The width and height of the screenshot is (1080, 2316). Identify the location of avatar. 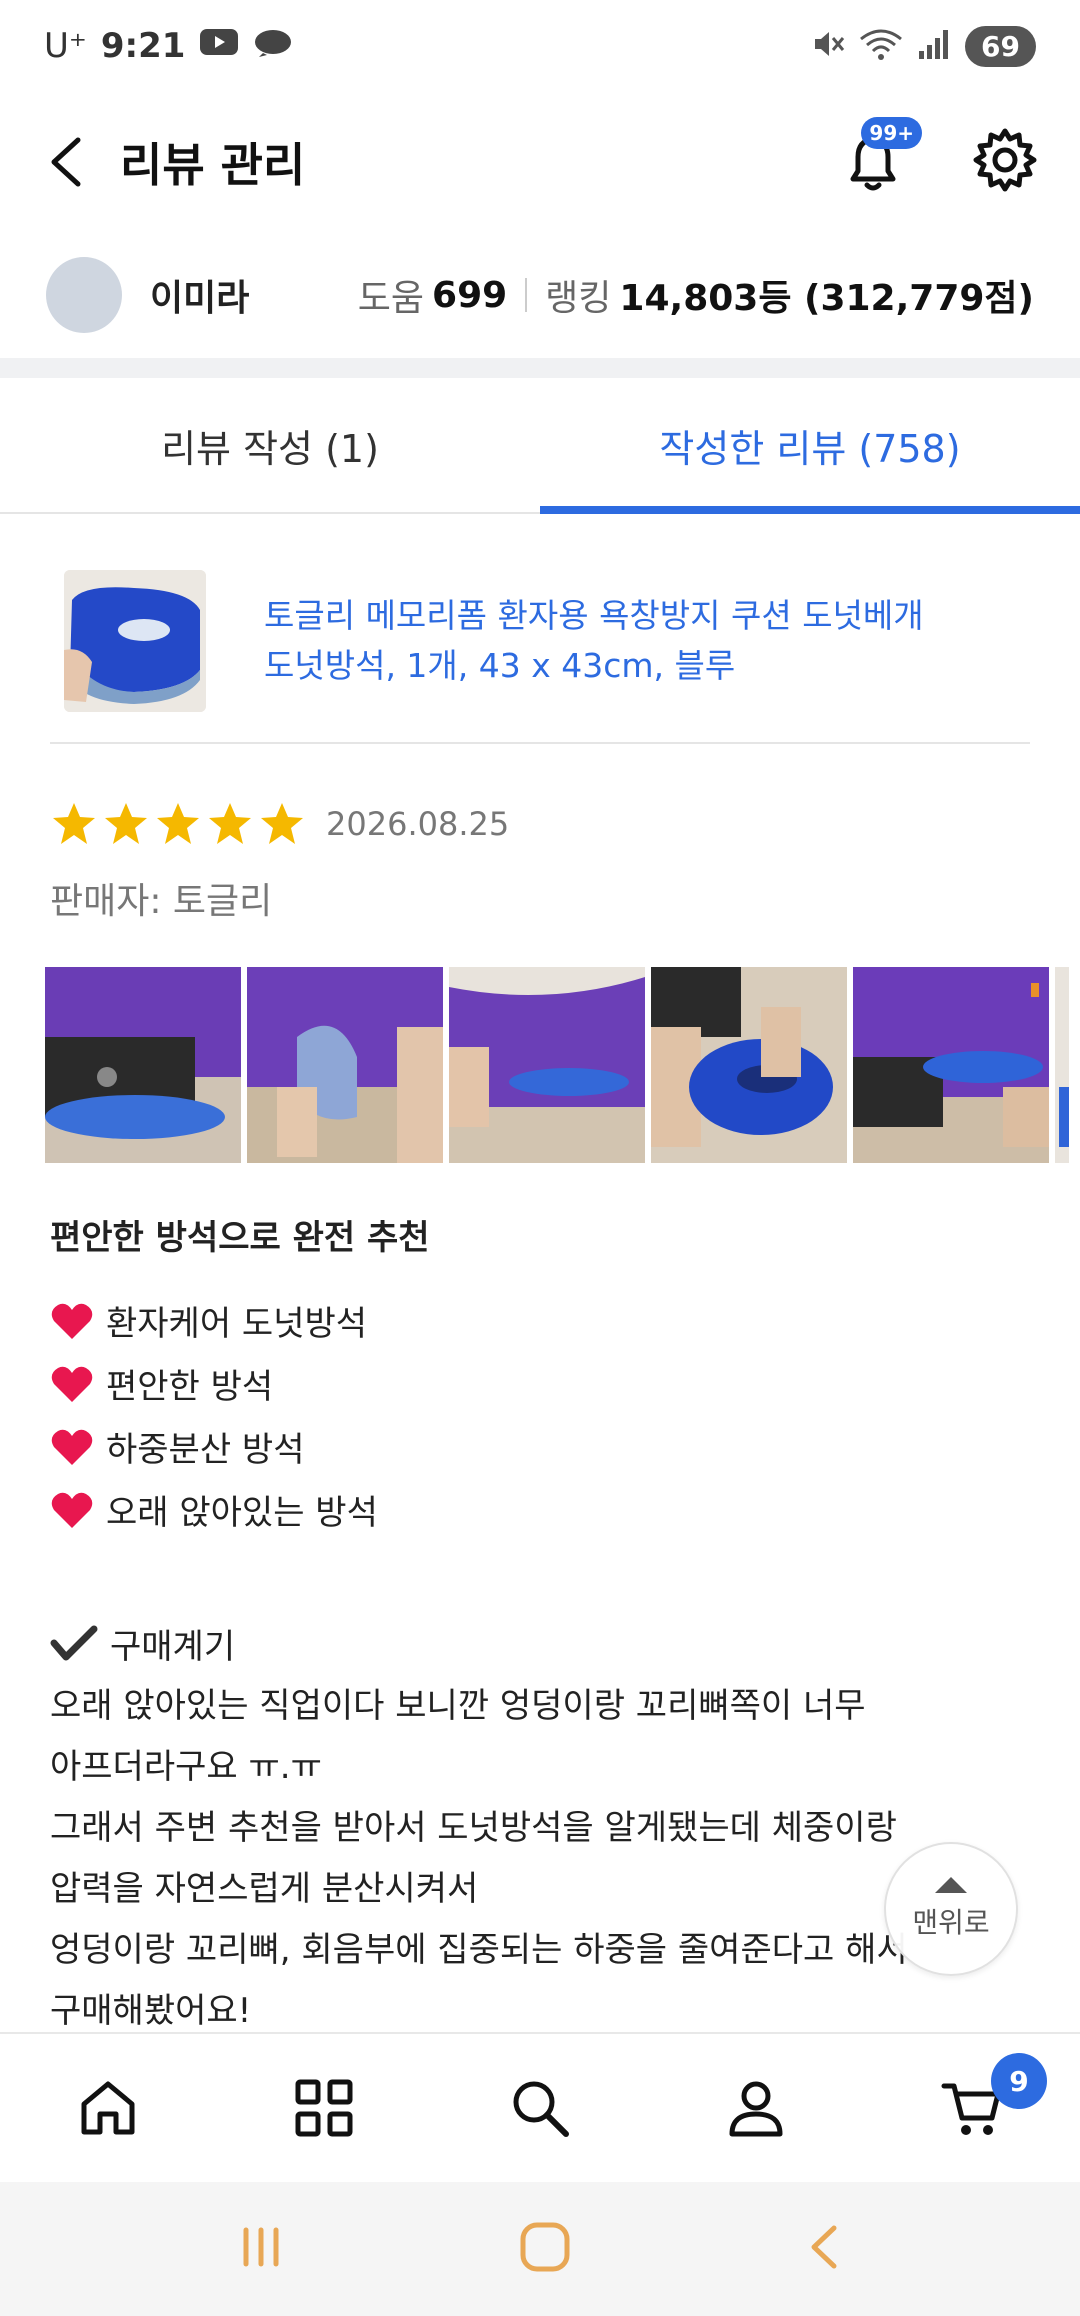
(84, 295).